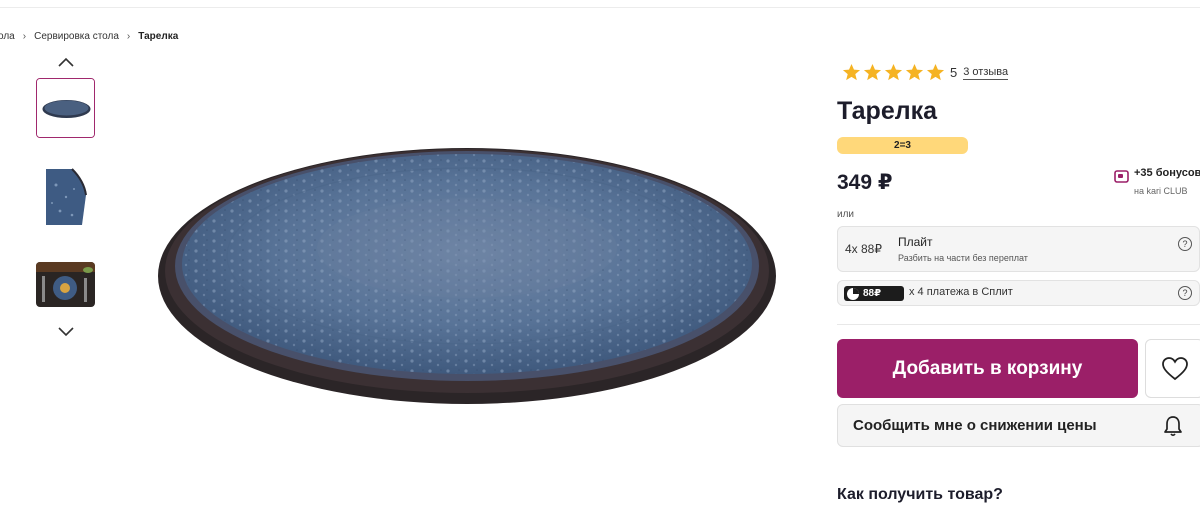 This screenshot has height=528, width=1200. I want to click on price-drop-notify-label: Сообщить мне о снижении цены, so click(975, 425).